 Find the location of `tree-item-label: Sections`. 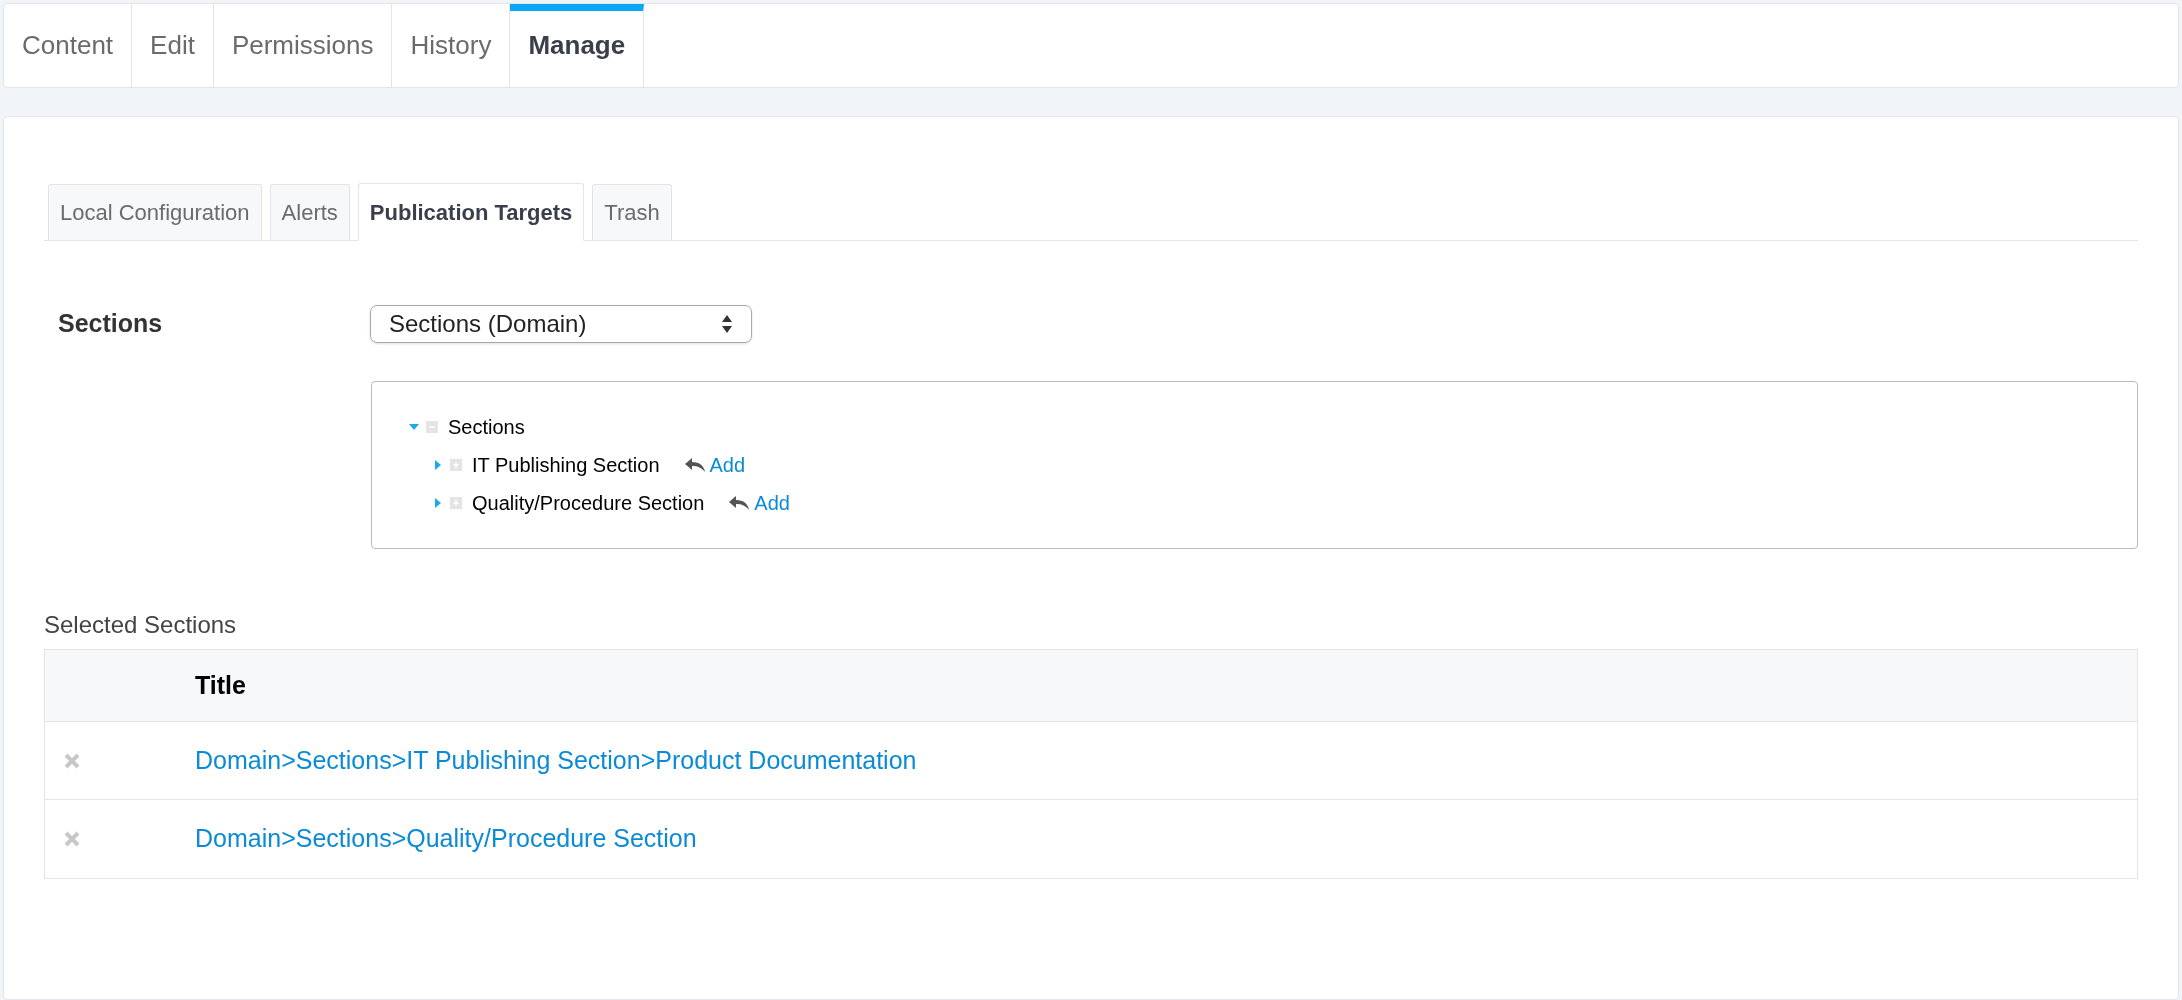

tree-item-label: Sections is located at coordinates (486, 427).